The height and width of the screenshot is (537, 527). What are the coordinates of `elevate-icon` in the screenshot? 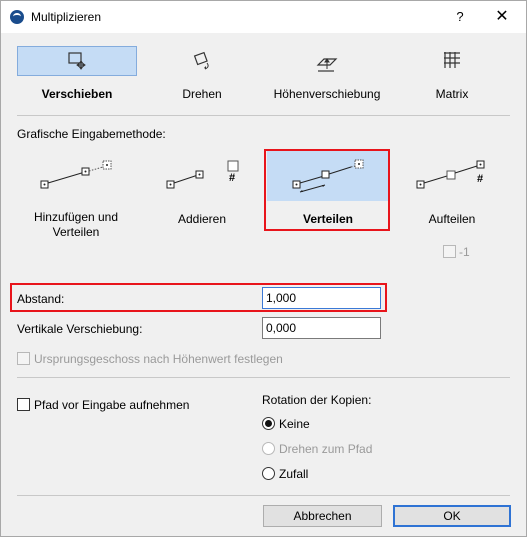 It's located at (327, 65).